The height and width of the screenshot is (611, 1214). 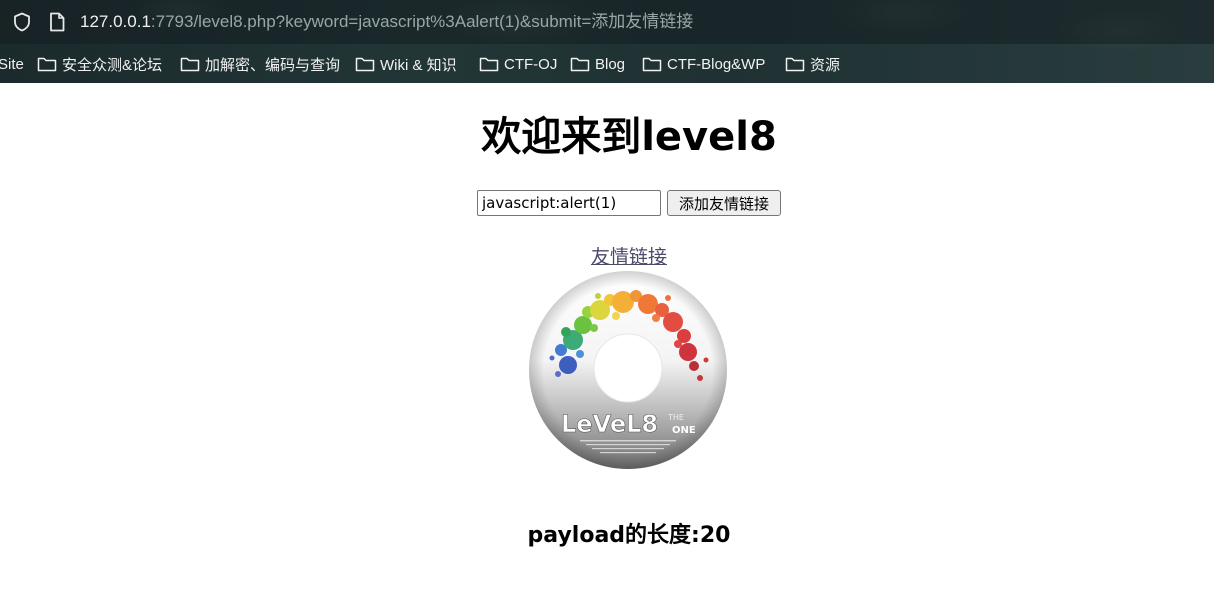 I want to click on bookmark-folder-wiki: Wiki & 知识, so click(x=406, y=64).